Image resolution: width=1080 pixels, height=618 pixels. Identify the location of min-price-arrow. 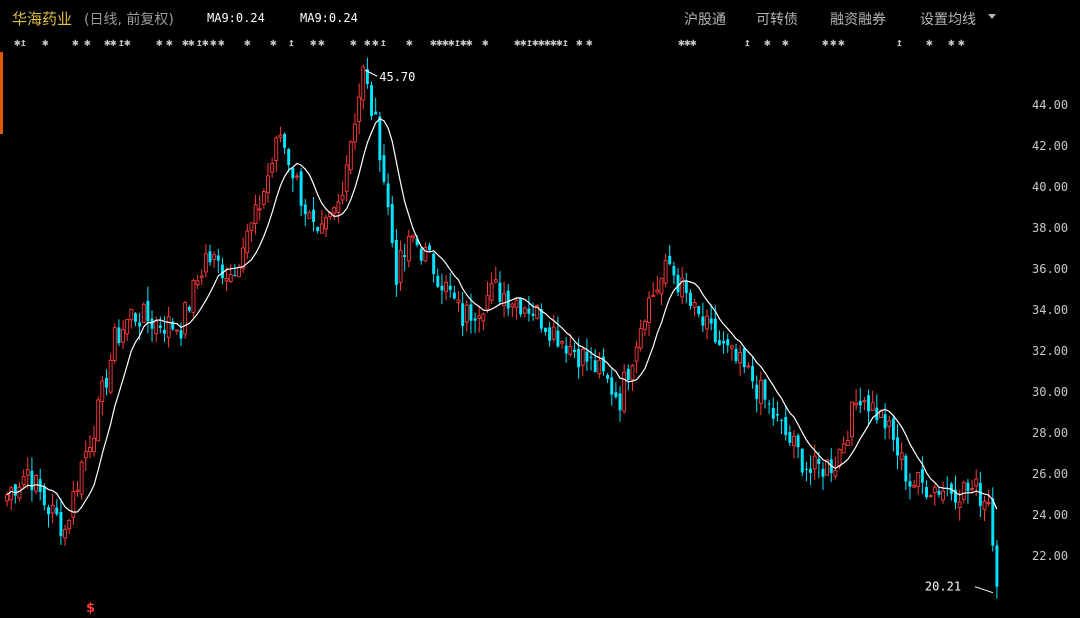
(984, 590).